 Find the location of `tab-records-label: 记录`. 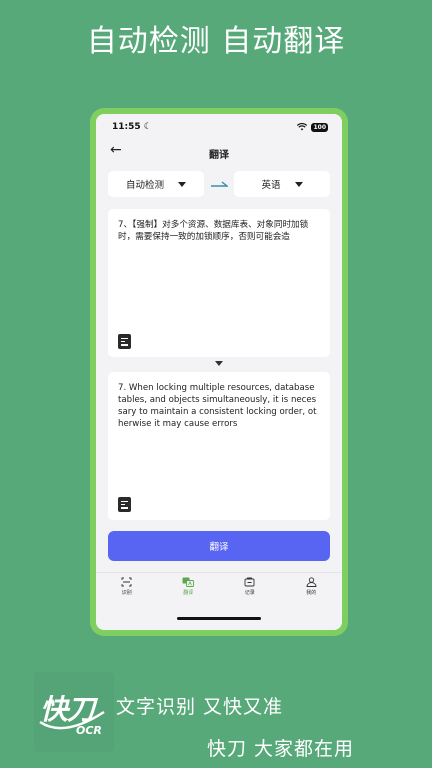

tab-records-label: 记录 is located at coordinates (249, 593).